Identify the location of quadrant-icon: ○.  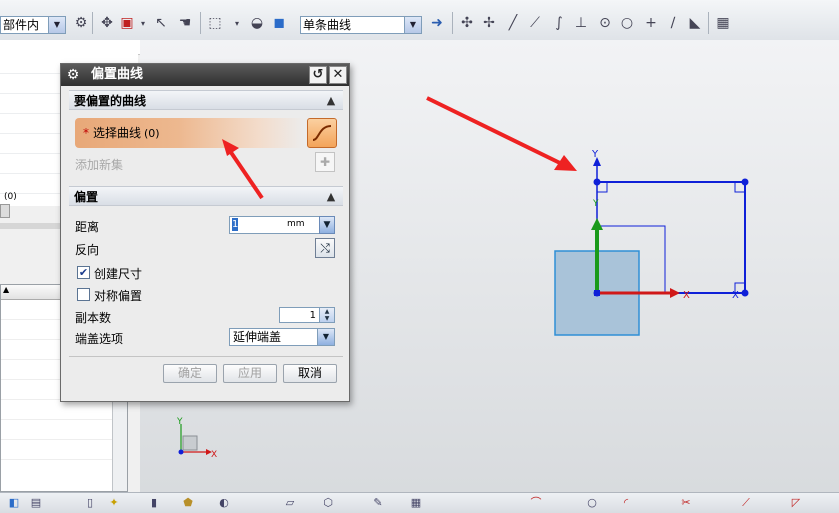
(627, 23).